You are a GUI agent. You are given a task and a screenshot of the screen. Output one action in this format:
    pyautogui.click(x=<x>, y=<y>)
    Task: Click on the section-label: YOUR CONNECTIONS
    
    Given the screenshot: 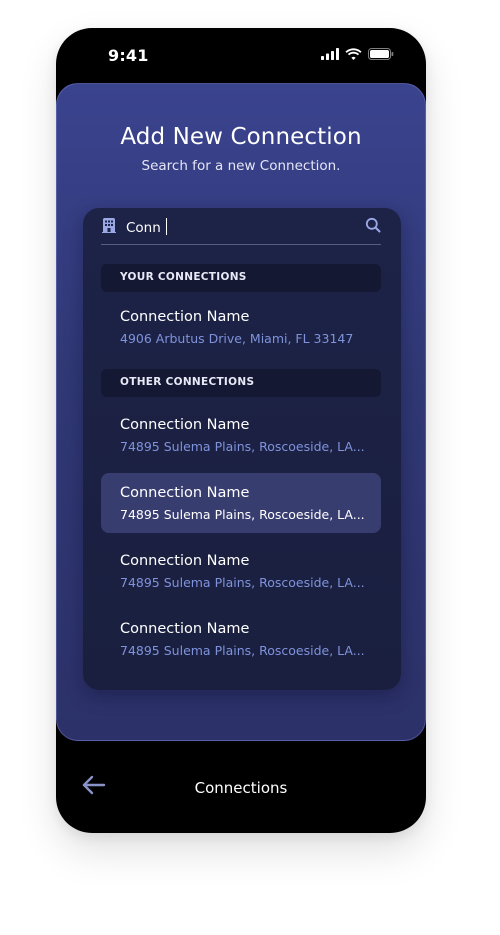 What is the action you would take?
    pyautogui.click(x=183, y=277)
    